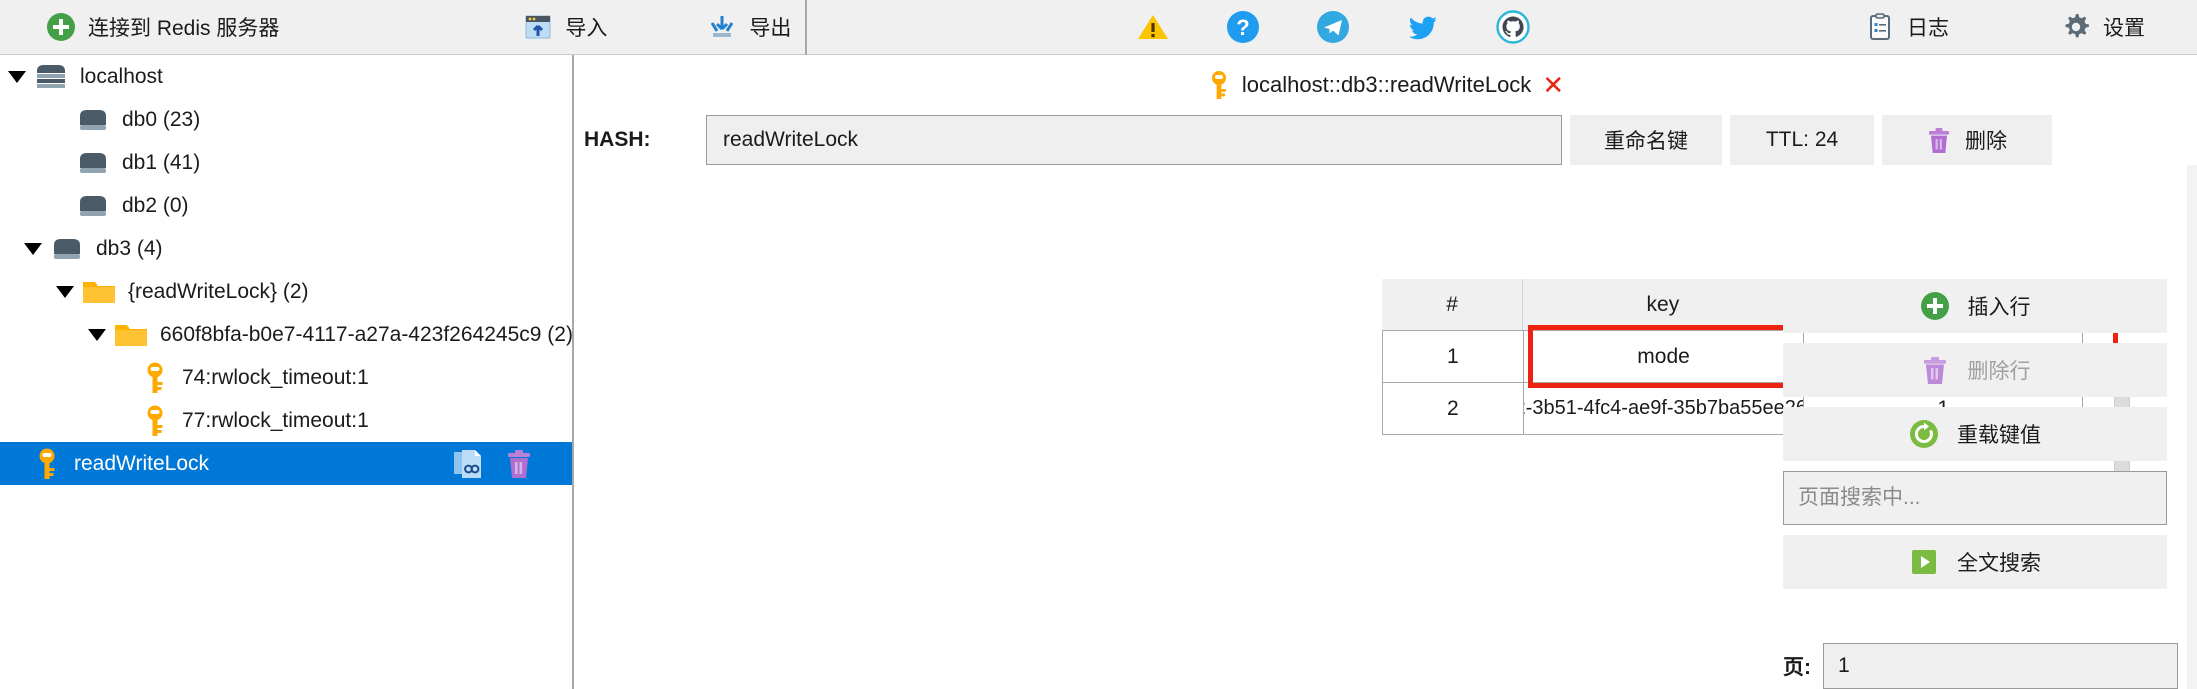  Describe the element at coordinates (1663, 356) in the screenshot. I see `cell-key: mode` at that location.